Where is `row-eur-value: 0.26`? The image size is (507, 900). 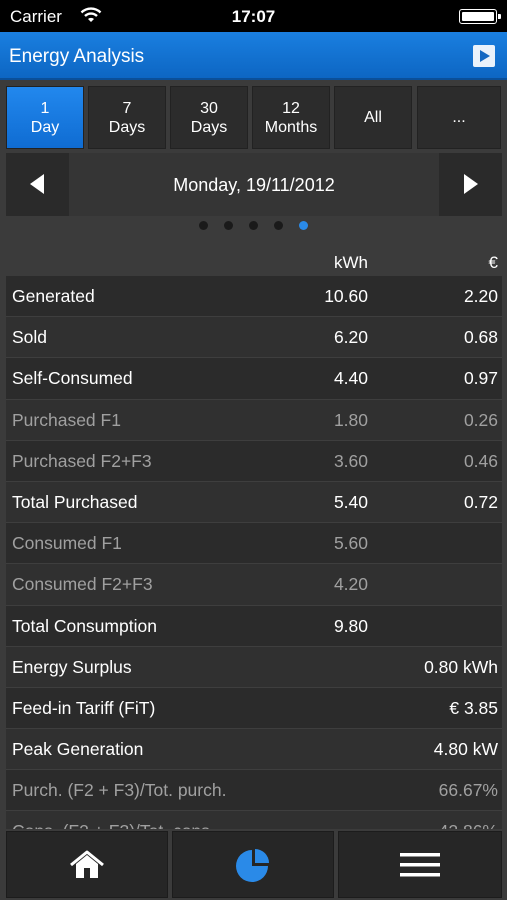
row-eur-value: 0.26 is located at coordinates (480, 419).